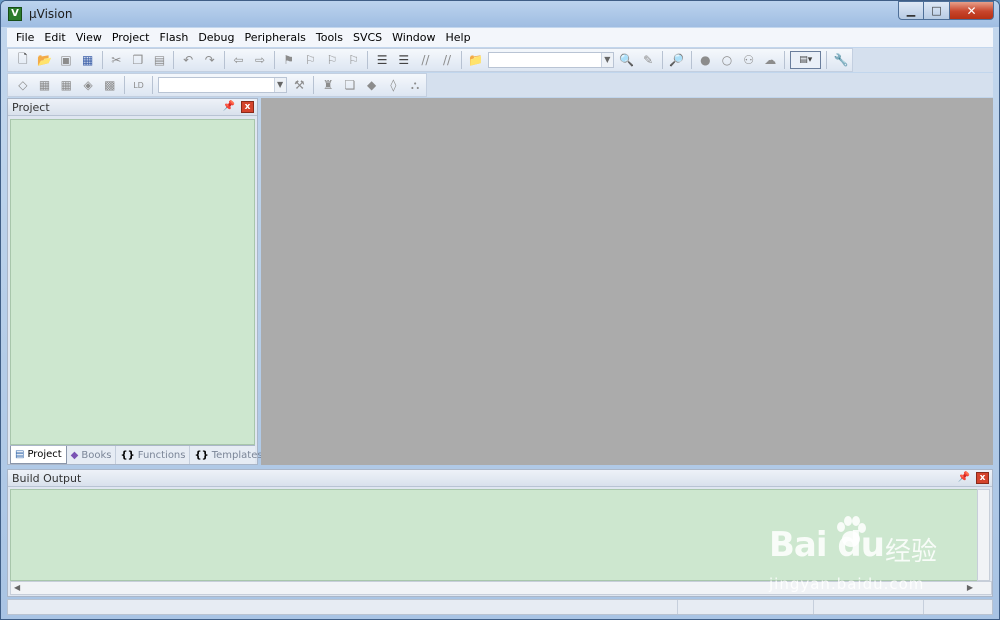 This screenshot has width=1000, height=620. I want to click on tab-project: ▤ Project, so click(38, 455).